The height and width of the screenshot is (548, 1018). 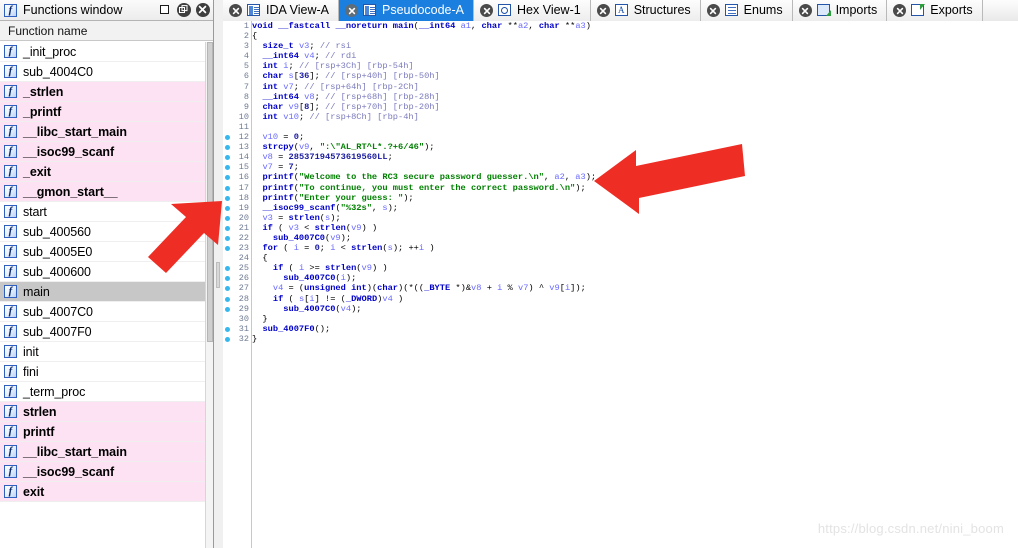 I want to click on code-line: strcpy(v9, ":\"AL_RT^L*.?+6/46");, so click(x=635, y=147).